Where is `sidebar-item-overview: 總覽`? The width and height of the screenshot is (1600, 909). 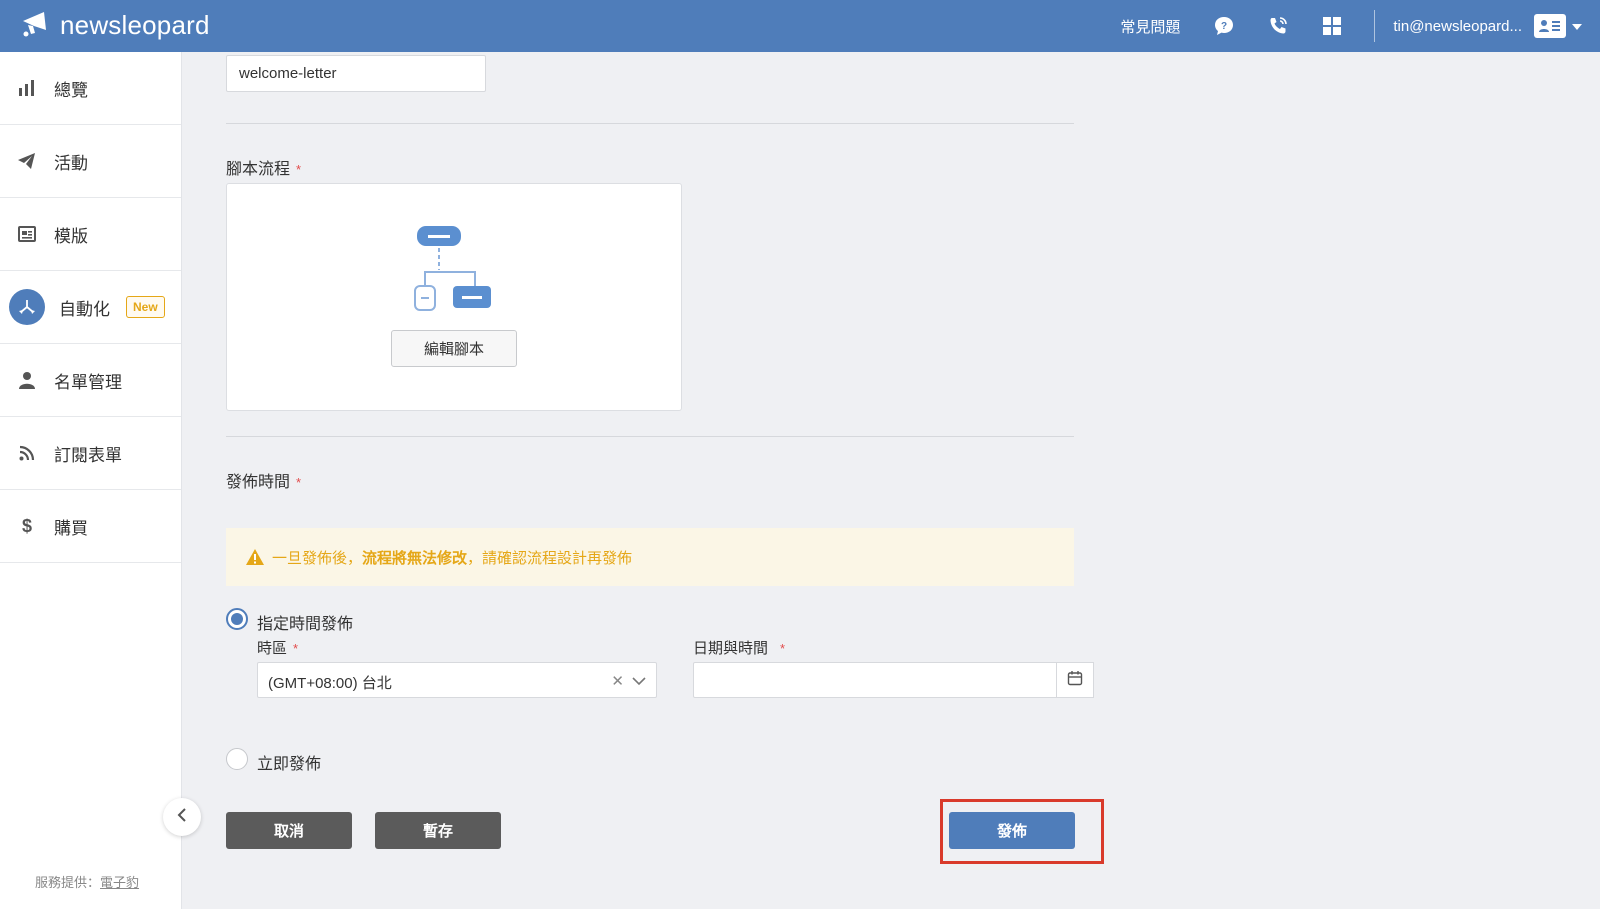 sidebar-item-overview: 總覽 is located at coordinates (90, 88).